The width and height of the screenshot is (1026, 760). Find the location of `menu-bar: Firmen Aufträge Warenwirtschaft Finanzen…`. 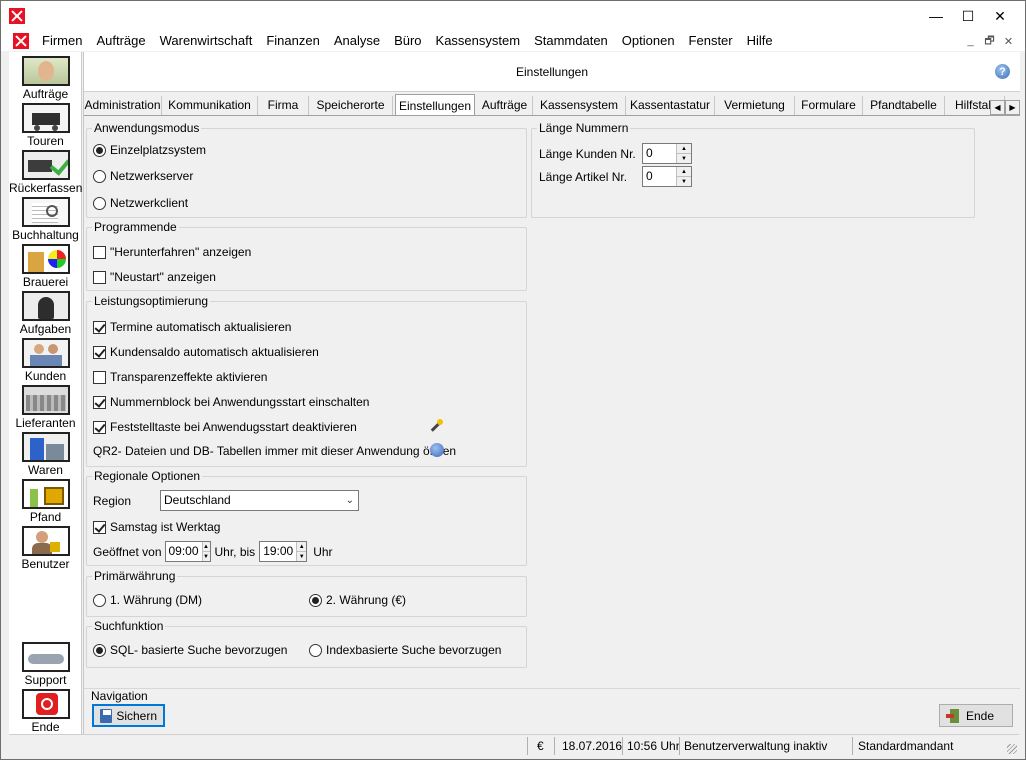

menu-bar: Firmen Aufträge Warenwirtschaft Finanzen… is located at coordinates (513, 41).